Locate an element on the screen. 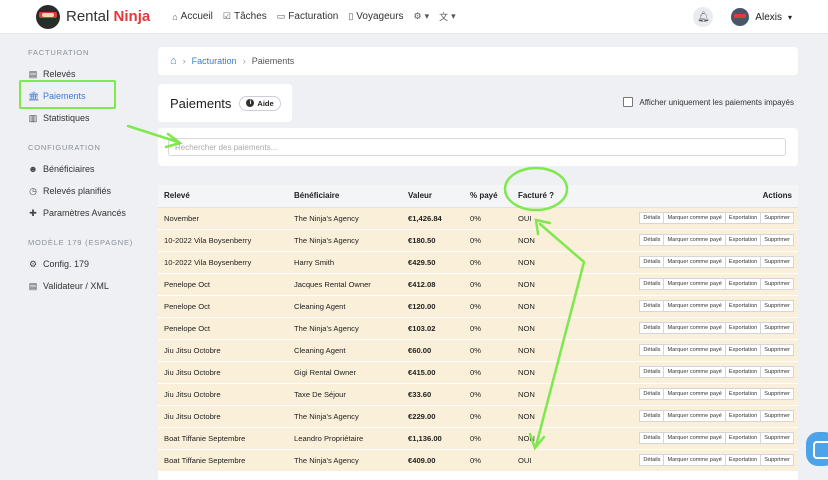 The image size is (828, 480). app-logo: Rental Ninja is located at coordinates (93, 16).